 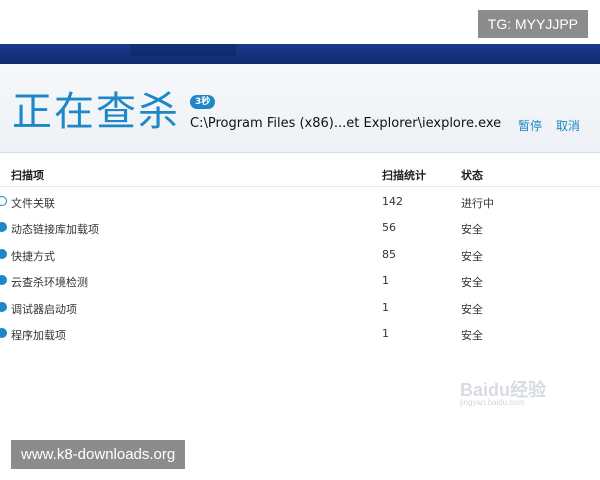 I want to click on page-title: 正在查杀, so click(x=96, y=112).